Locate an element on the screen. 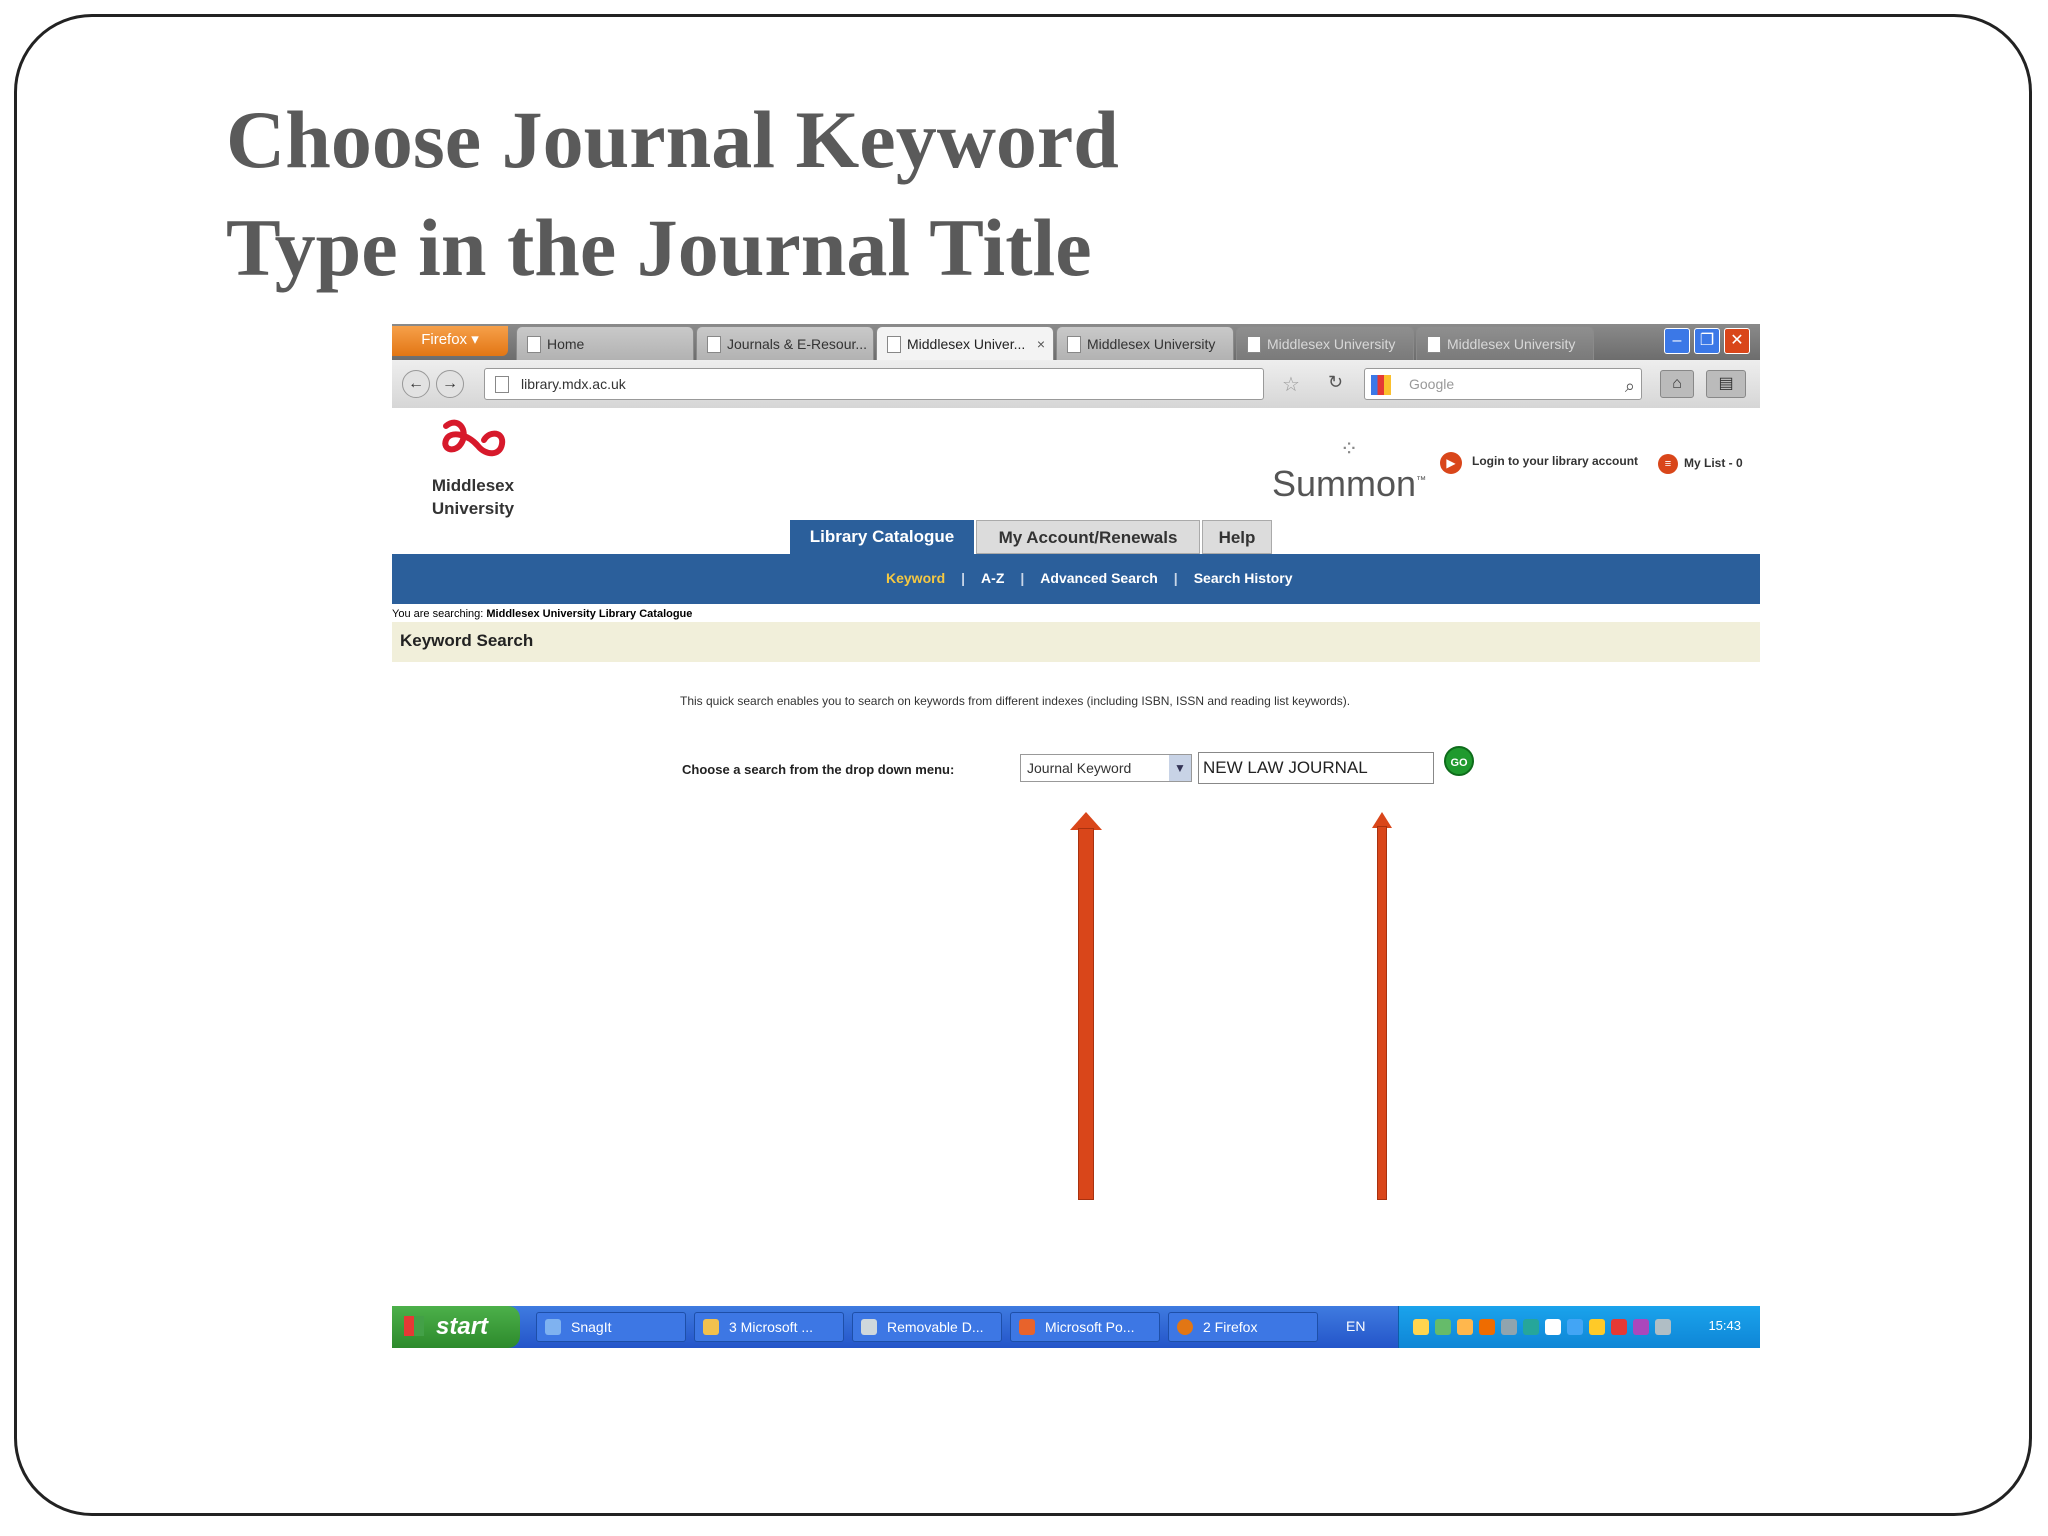  browser-nav-bar: ← → library.mdx.ac.uk ☆ ↻ Google ⌕ ⌂ ▤ is located at coordinates (1076, 384).